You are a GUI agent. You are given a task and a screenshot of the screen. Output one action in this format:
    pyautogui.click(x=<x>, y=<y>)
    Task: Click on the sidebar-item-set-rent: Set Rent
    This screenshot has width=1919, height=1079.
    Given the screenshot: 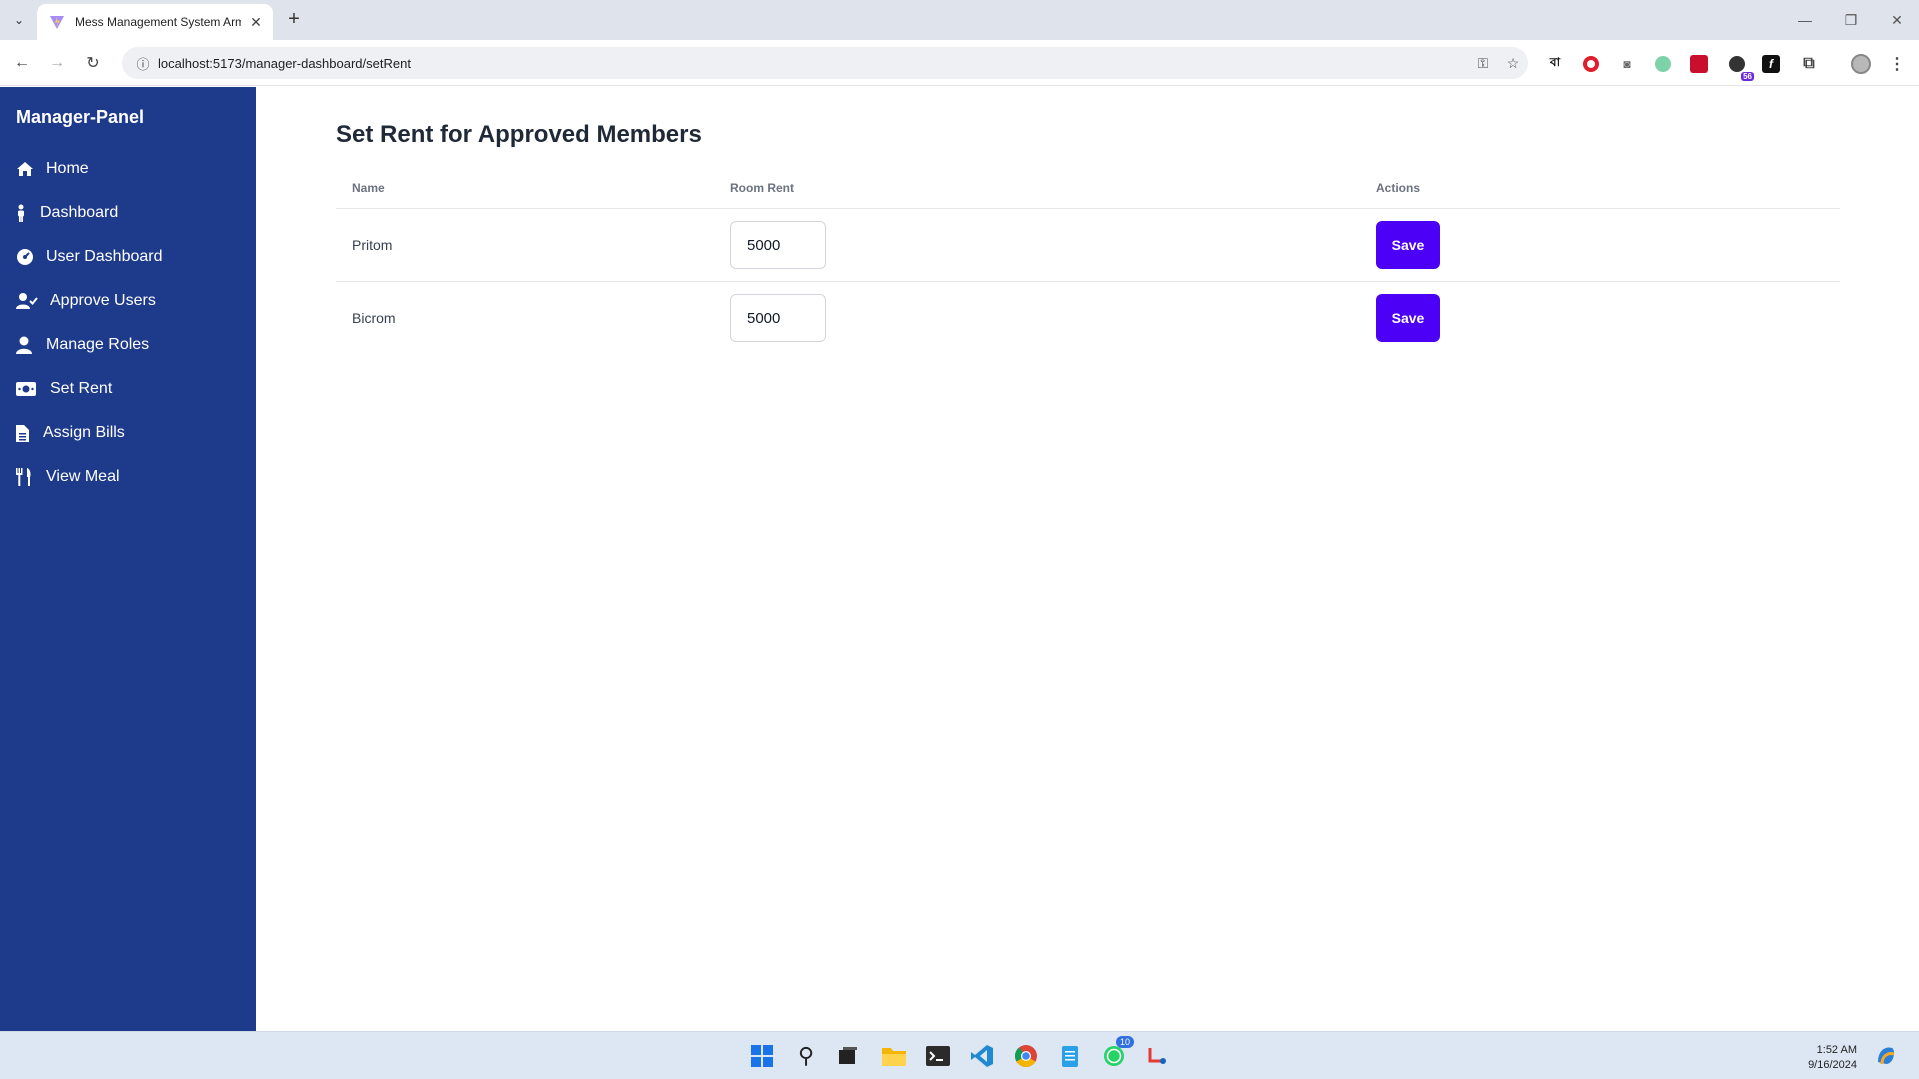 What is the action you would take?
    pyautogui.click(x=64, y=389)
    